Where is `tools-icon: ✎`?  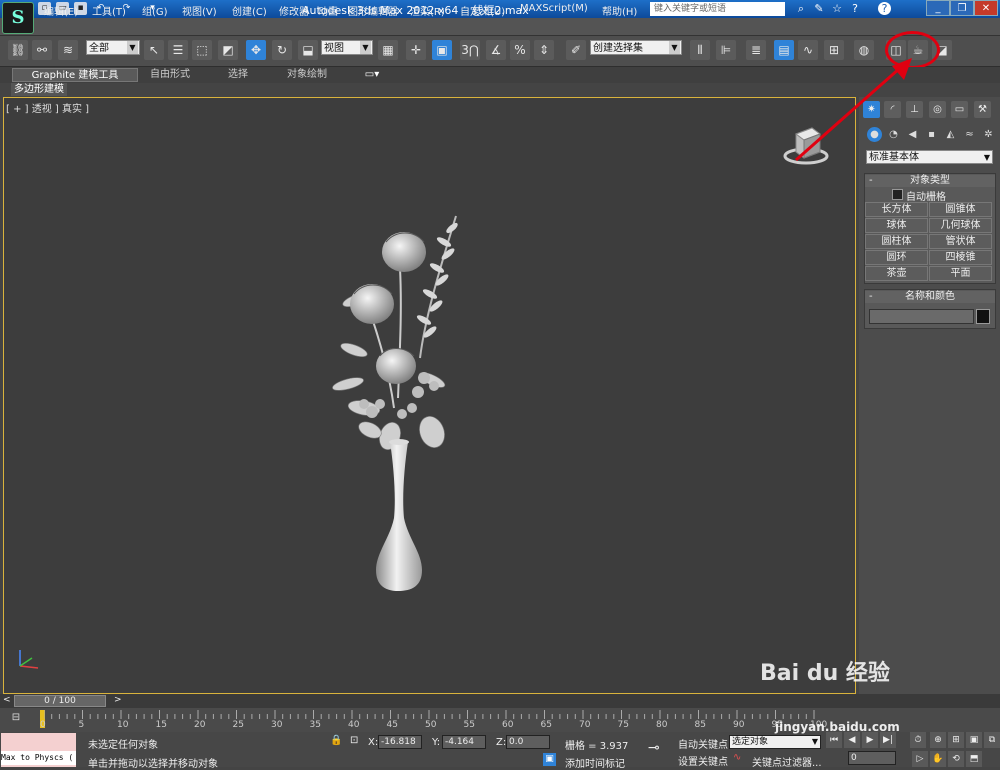
tools-icon: ✎ is located at coordinates (819, 9).